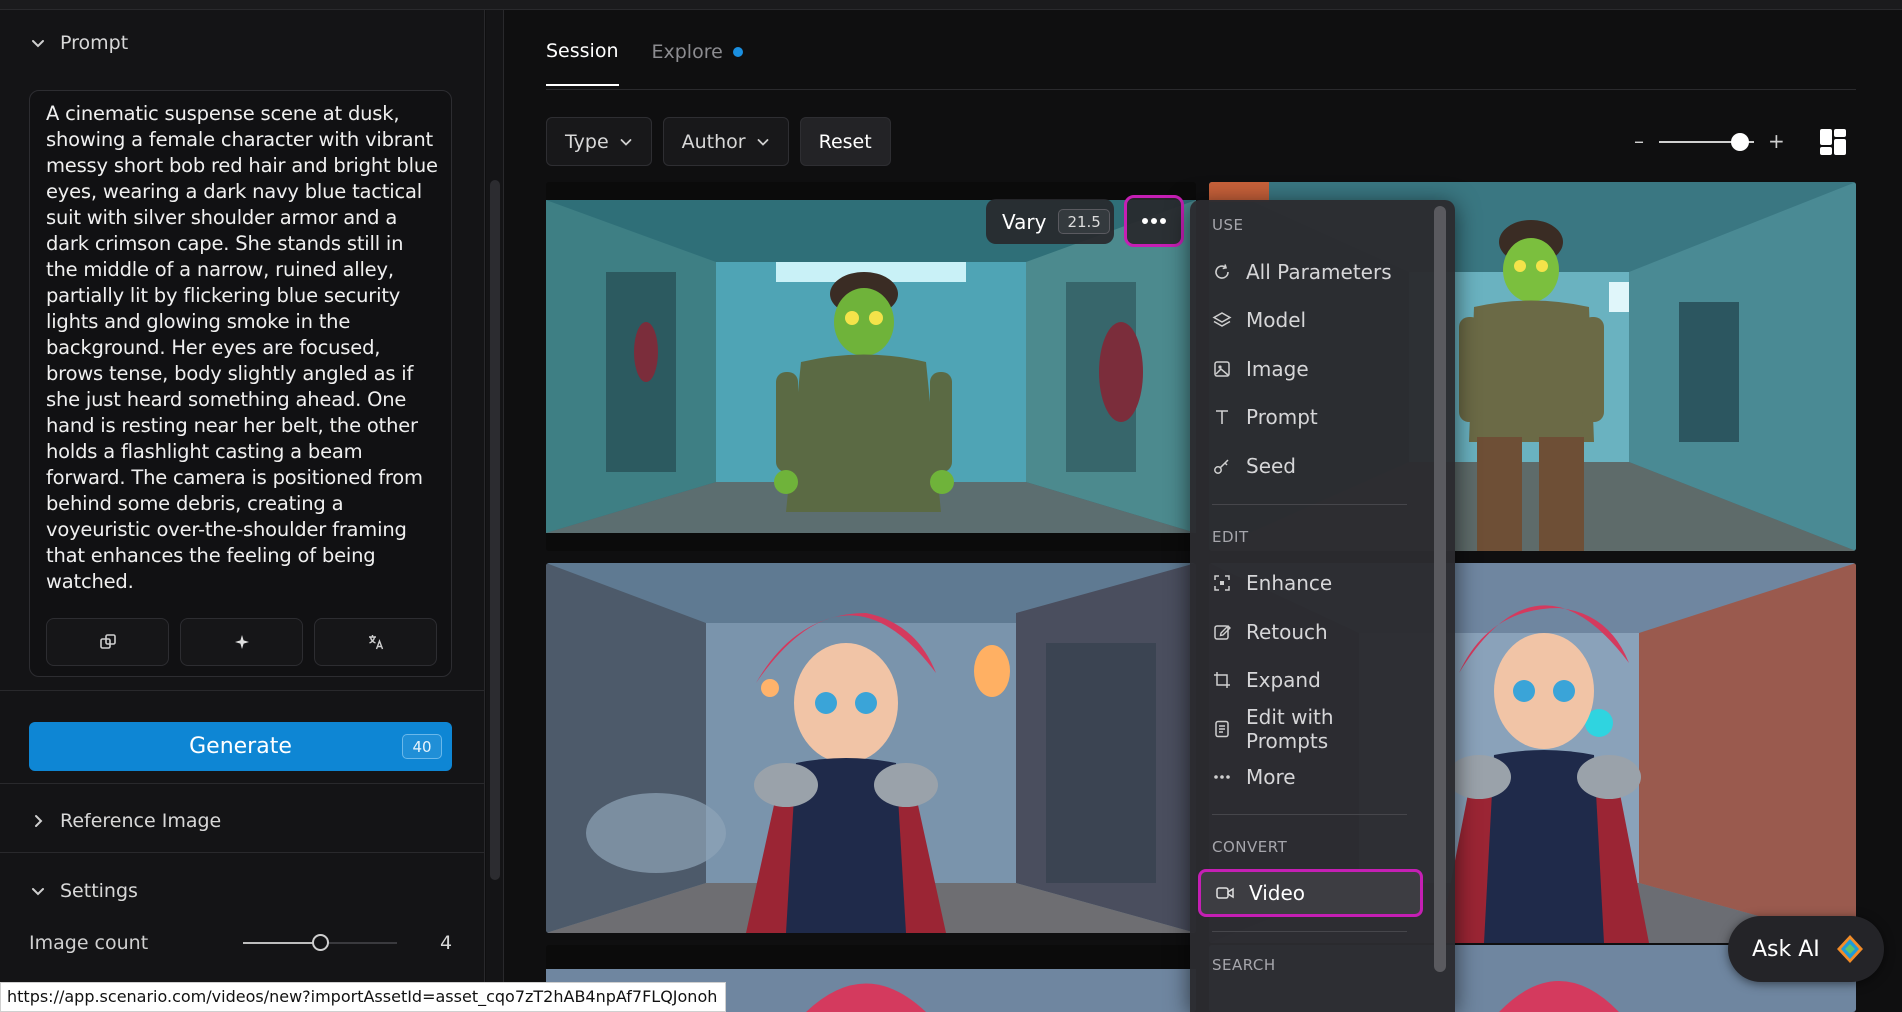  What do you see at coordinates (1222, 729) in the screenshot?
I see `document-icon` at bounding box center [1222, 729].